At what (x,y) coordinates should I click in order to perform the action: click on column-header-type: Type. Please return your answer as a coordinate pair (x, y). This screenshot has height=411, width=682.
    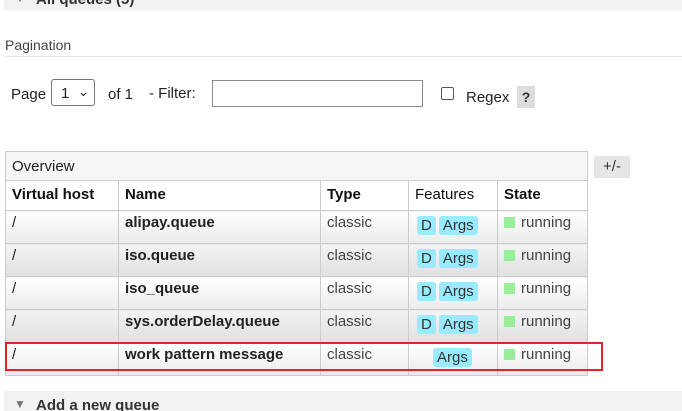
    Looking at the image, I should click on (364, 195).